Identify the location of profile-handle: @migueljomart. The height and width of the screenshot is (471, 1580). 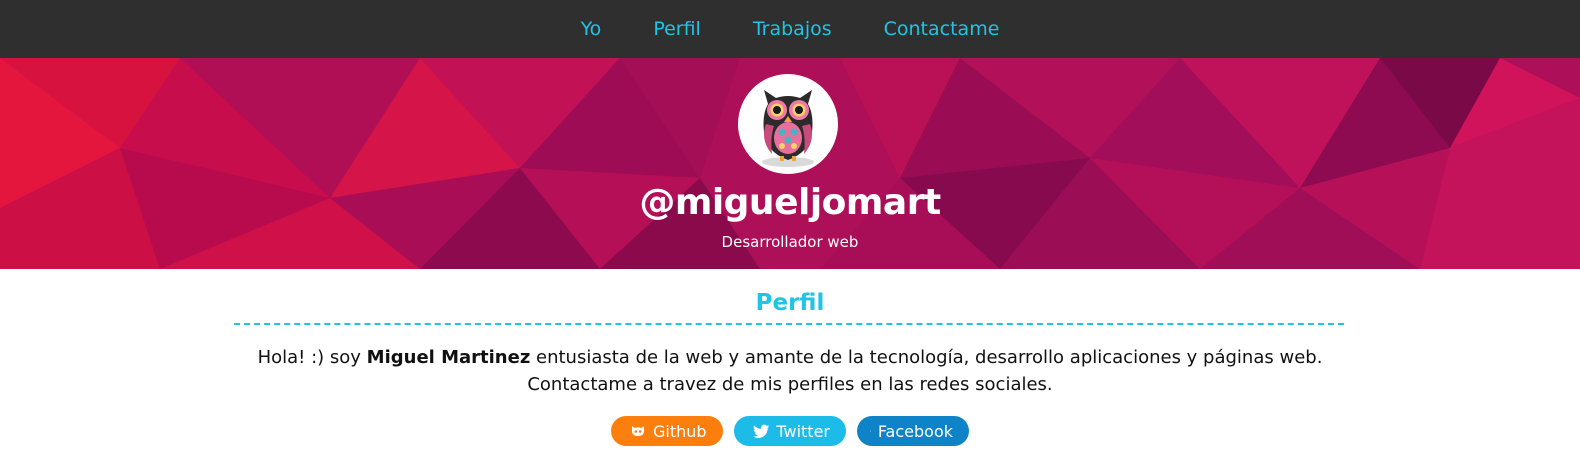
(790, 202).